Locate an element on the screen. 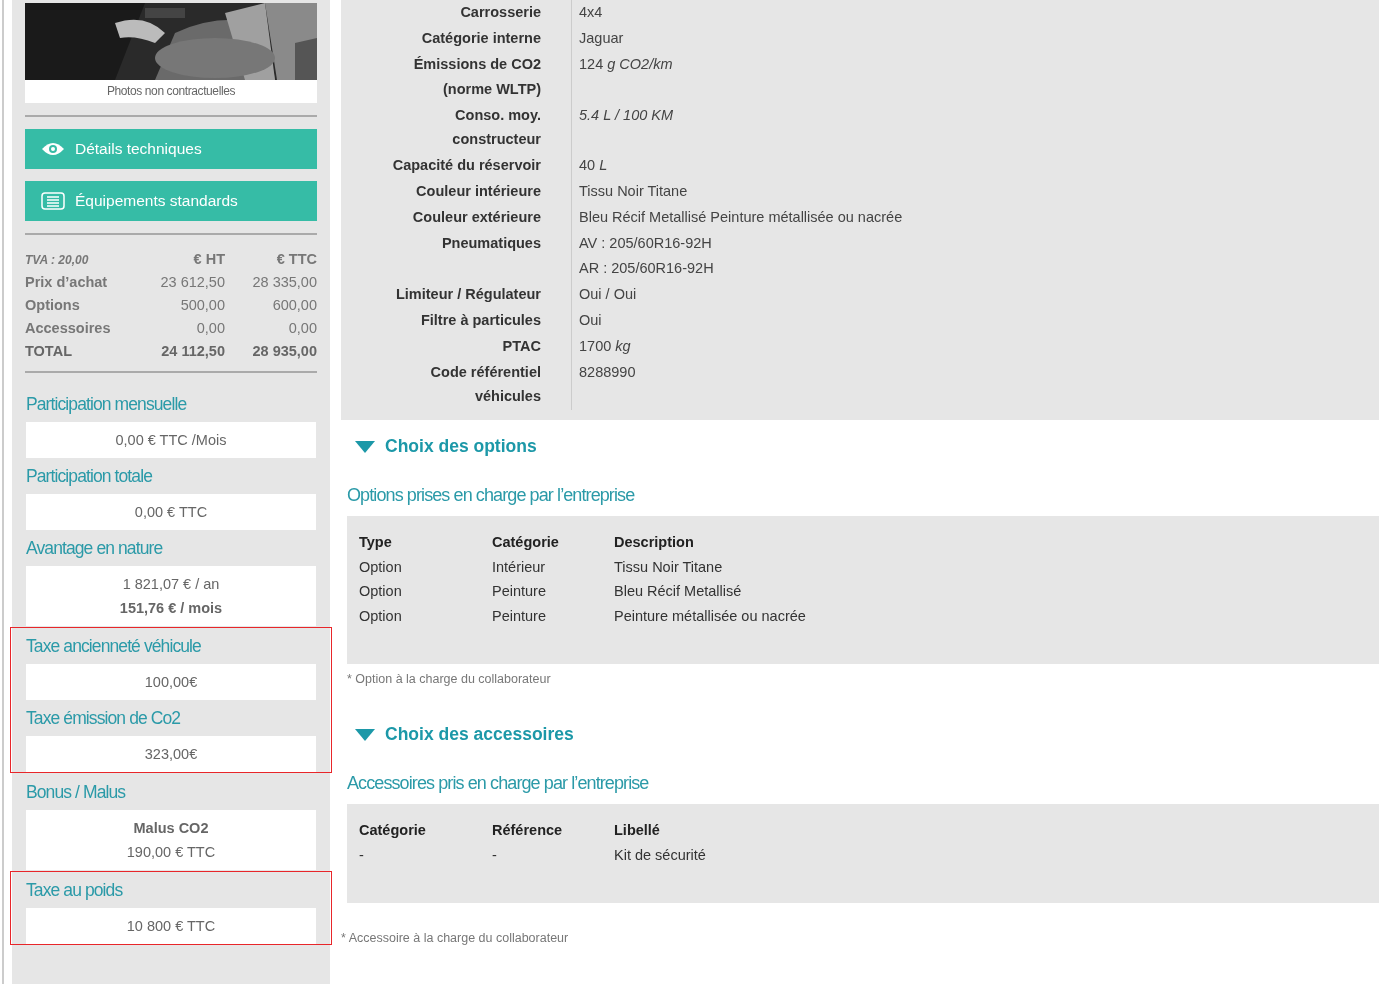 The width and height of the screenshot is (1379, 984). row-label: Prix d’achat is located at coordinates (67, 282).